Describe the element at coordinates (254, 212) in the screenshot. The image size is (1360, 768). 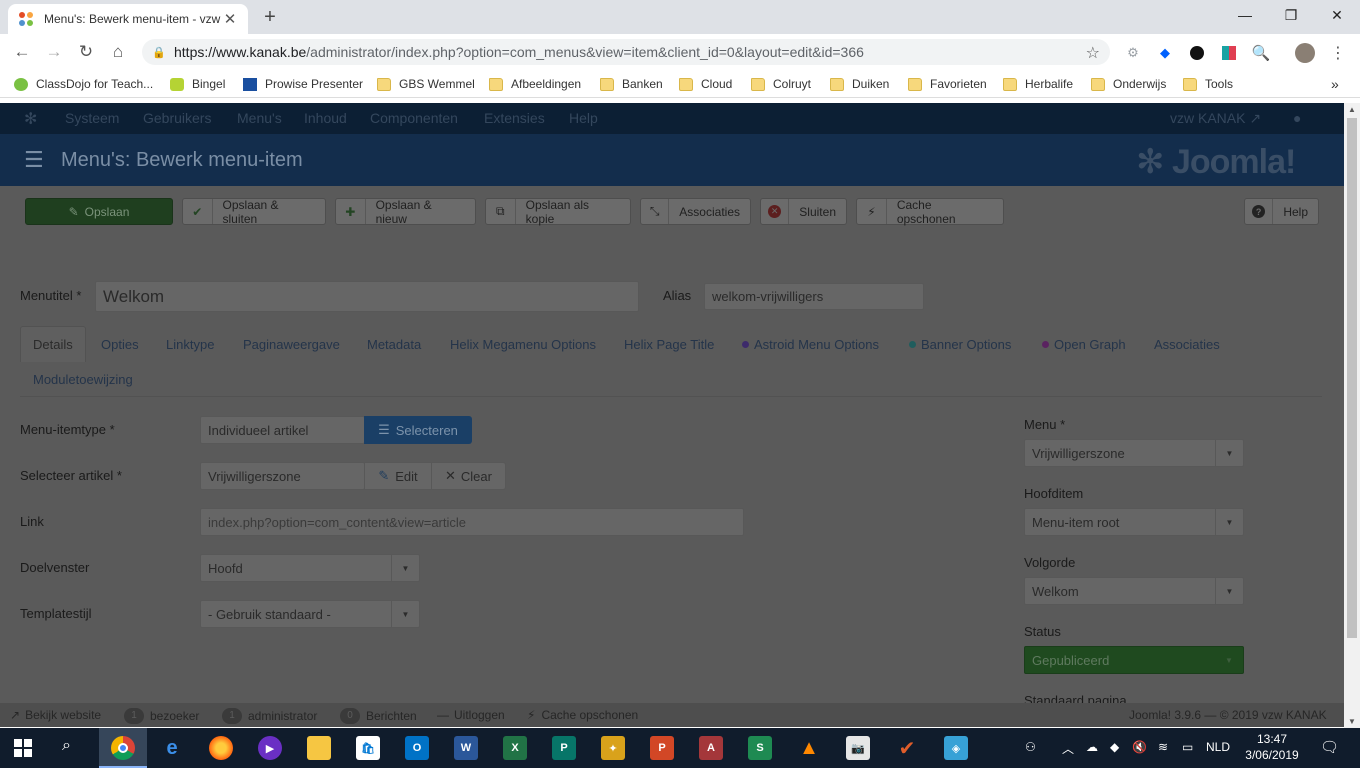
I see `save-close-button: ✔ Opslaan & sluiten` at that location.